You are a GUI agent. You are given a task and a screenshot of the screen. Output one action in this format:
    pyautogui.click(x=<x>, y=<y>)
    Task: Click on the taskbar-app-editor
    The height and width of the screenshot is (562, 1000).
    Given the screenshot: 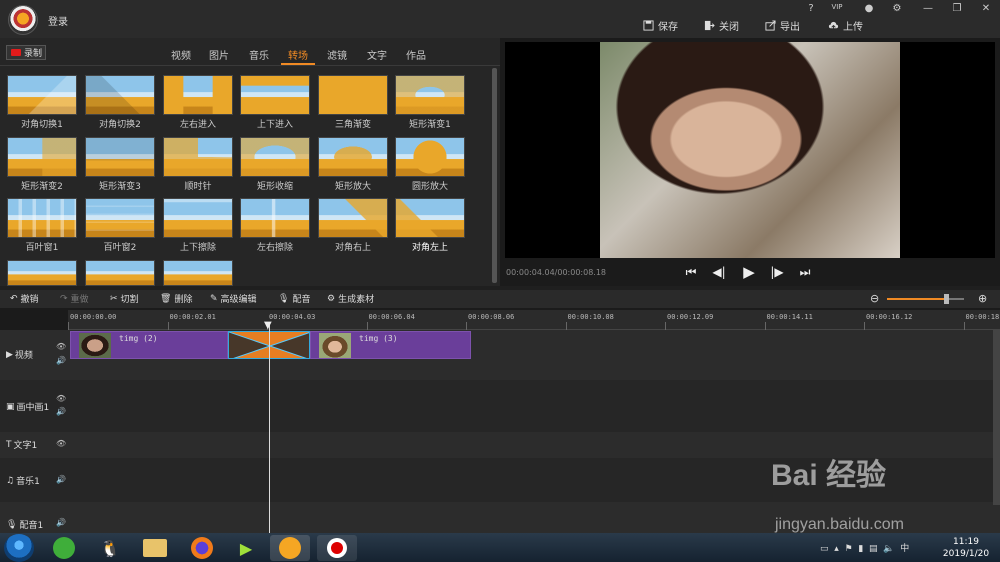 What is the action you would take?
    pyautogui.click(x=290, y=548)
    